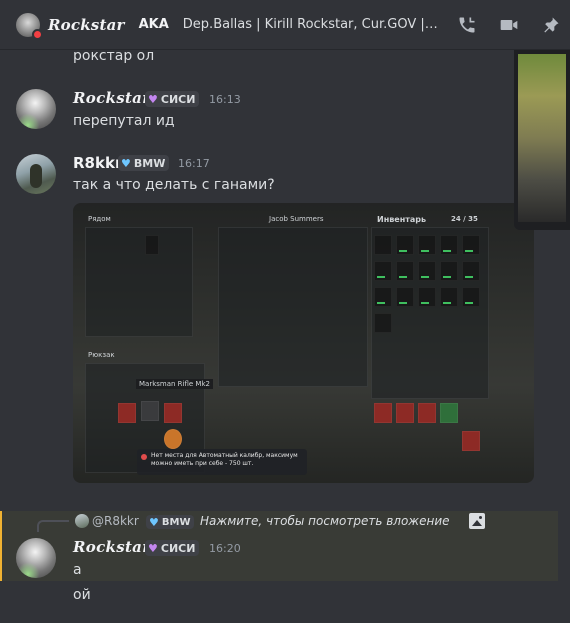 This screenshot has height=623, width=570. What do you see at coordinates (99, 219) in the screenshot?
I see `nearby-label: Рядом` at bounding box center [99, 219].